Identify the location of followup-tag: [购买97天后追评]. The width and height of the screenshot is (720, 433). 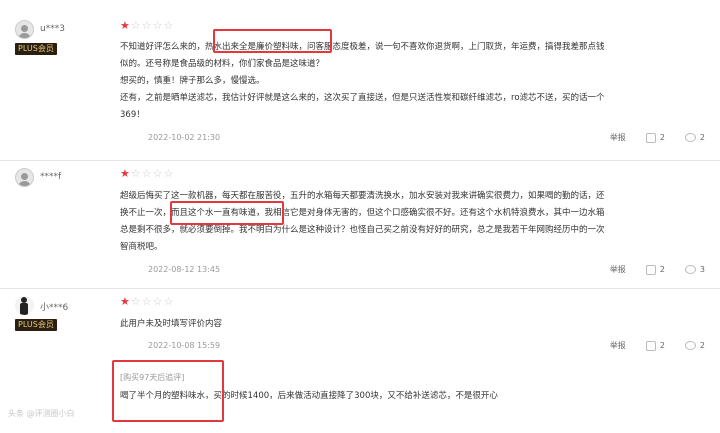
(152, 377).